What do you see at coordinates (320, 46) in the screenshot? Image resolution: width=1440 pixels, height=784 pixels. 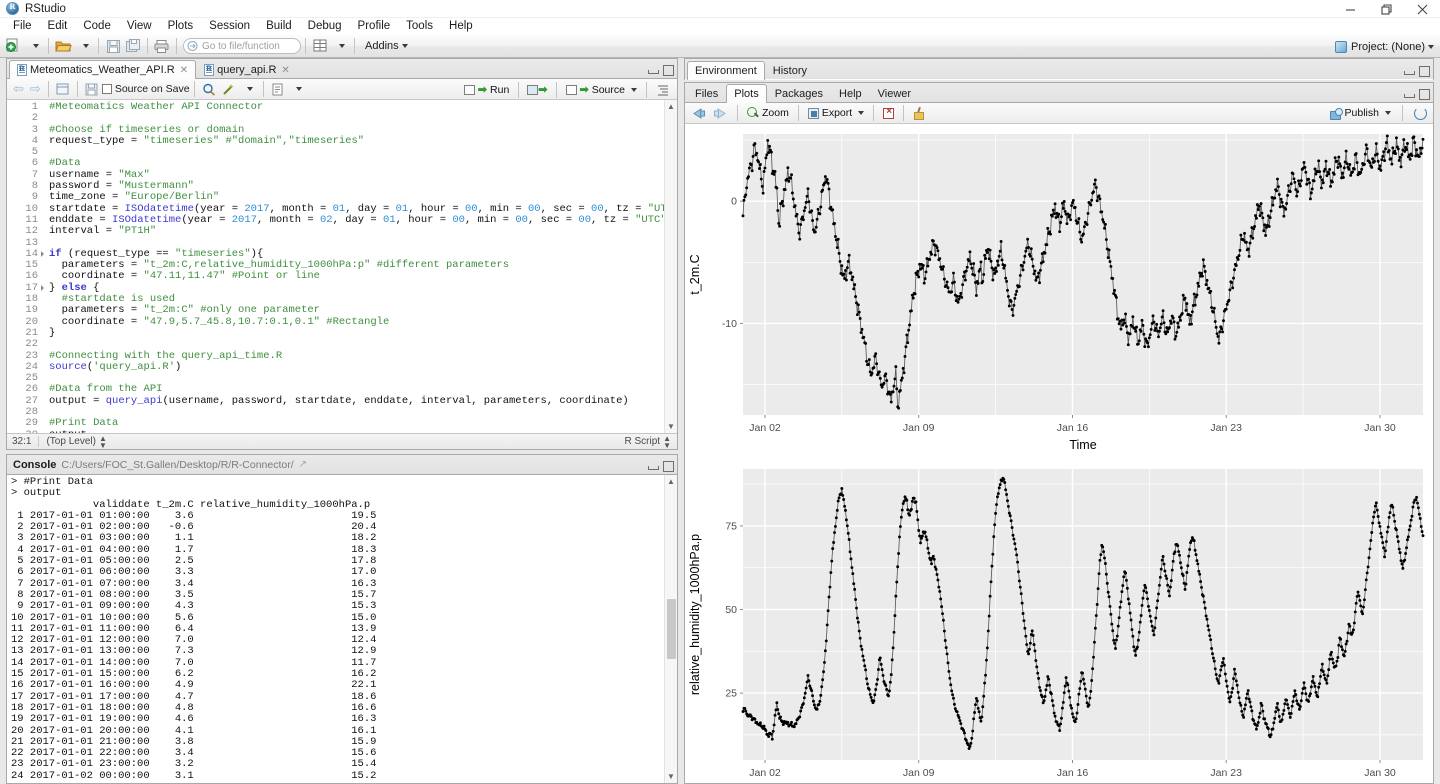 I see `pane-layout-icon` at bounding box center [320, 46].